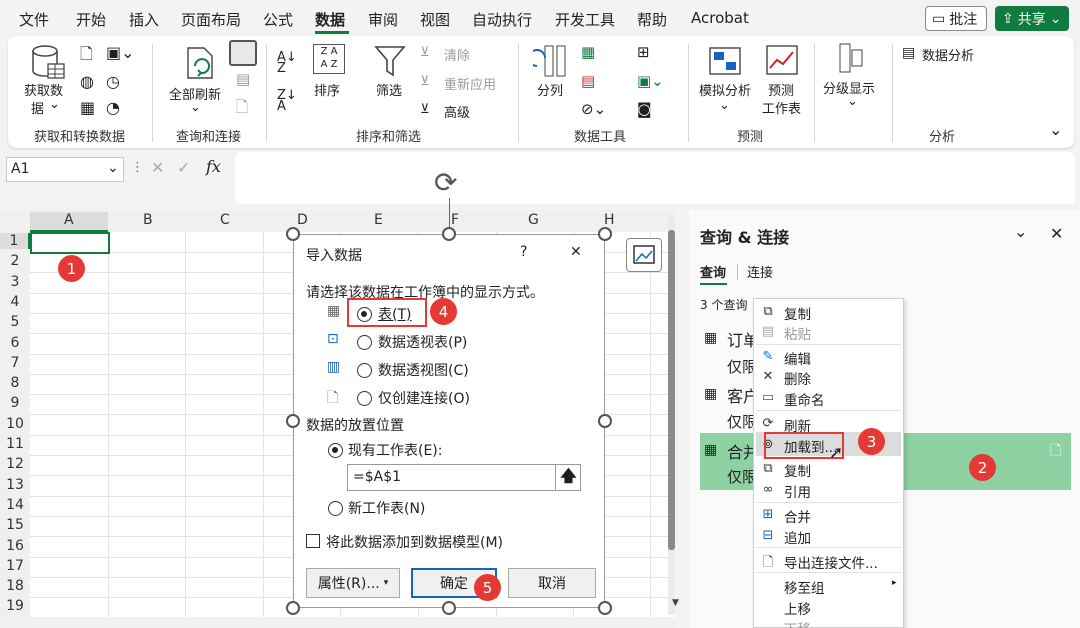 This screenshot has width=1080, height=628. What do you see at coordinates (378, 220) in the screenshot?
I see `column-header: E` at bounding box center [378, 220].